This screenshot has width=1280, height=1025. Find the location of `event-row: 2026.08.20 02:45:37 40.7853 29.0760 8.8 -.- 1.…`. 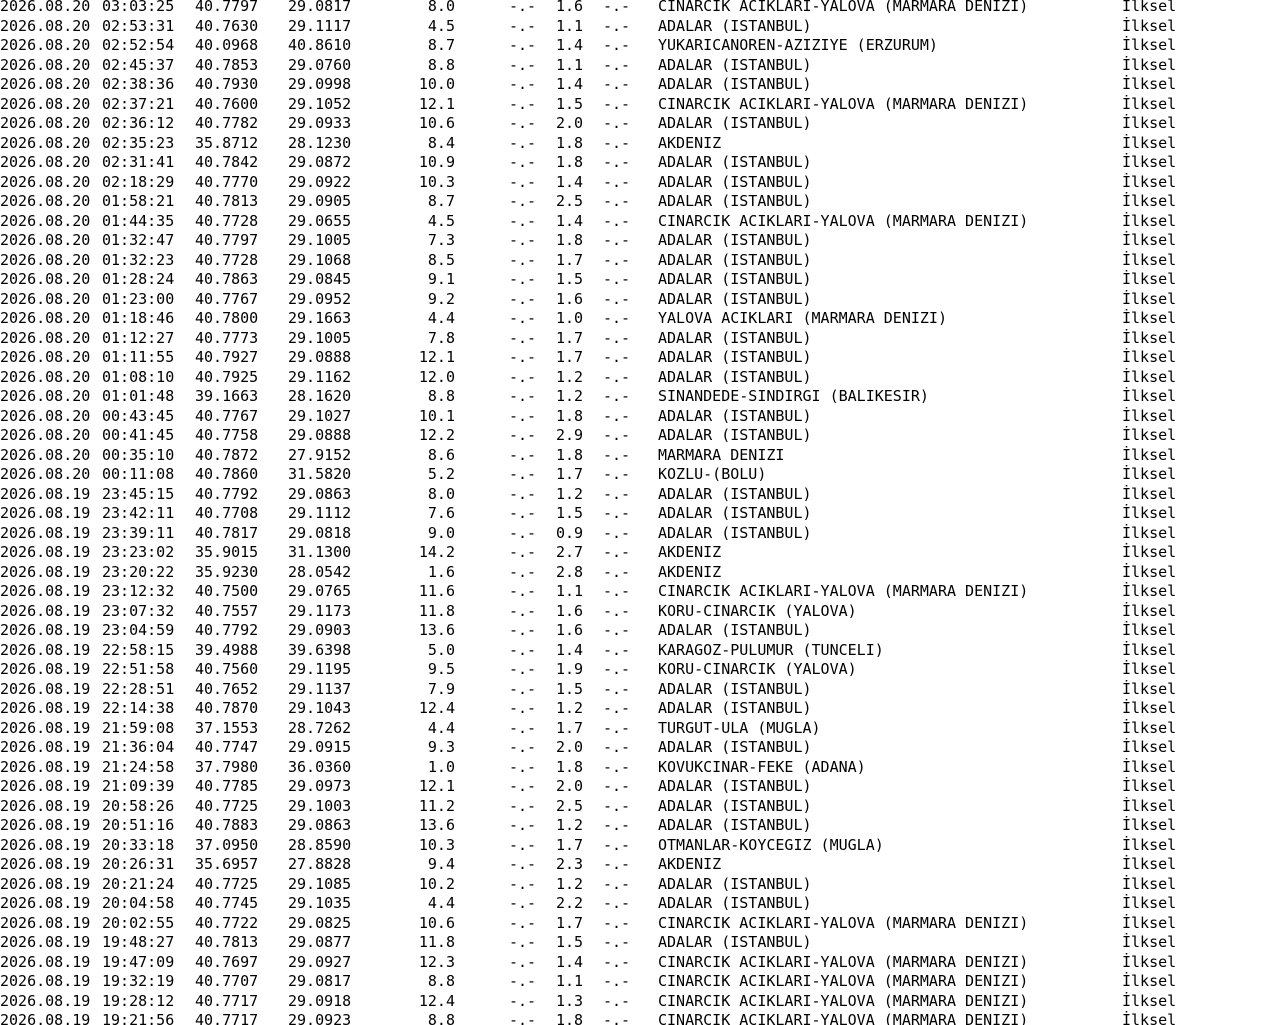

event-row: 2026.08.20 02:45:37 40.7853 29.0760 8.8 -.- 1.… is located at coordinates (640, 66).